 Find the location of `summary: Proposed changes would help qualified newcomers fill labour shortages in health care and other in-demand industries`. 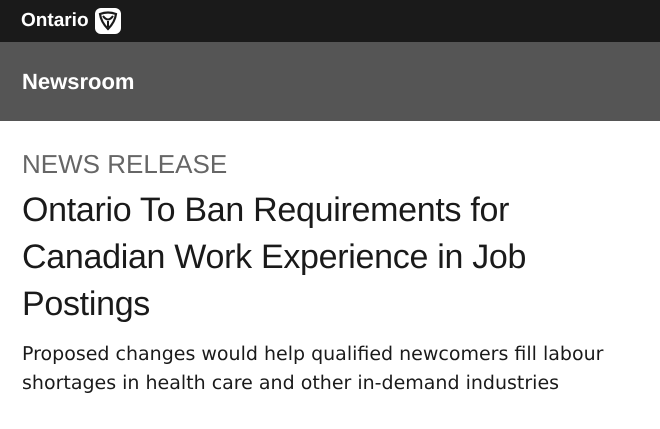

summary: Proposed changes would help qualified newcomers fill labour shortages in health care and other in-demand industries is located at coordinates (313, 369).